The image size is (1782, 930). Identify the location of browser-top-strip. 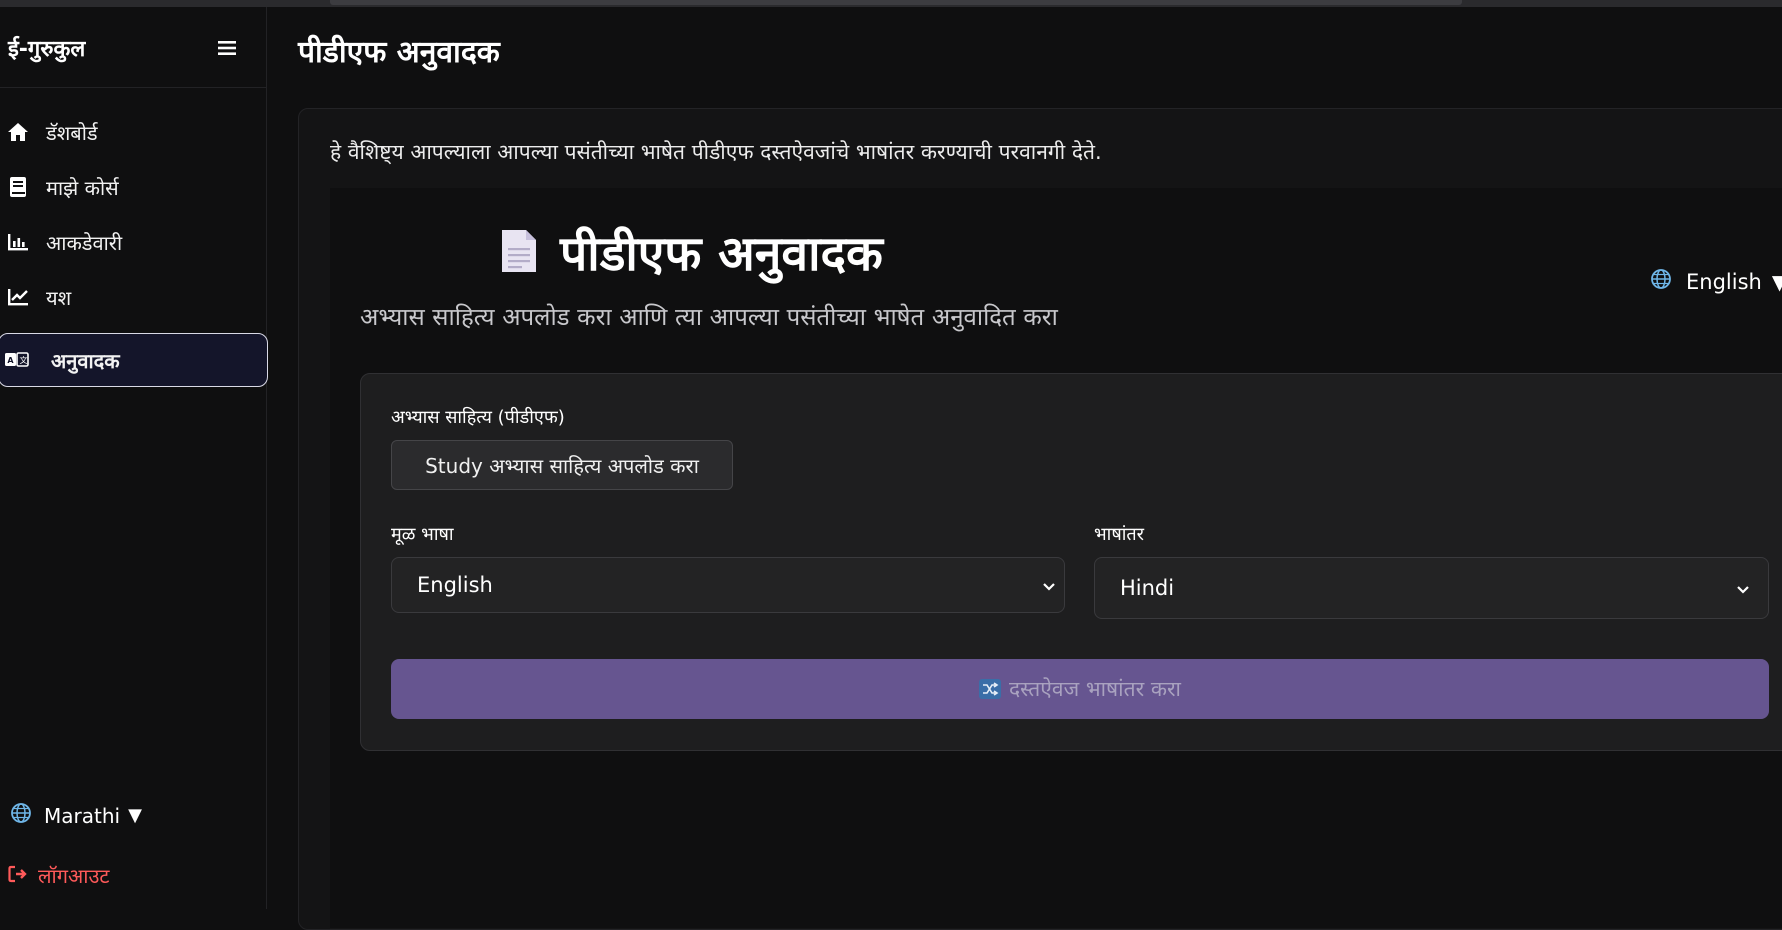
(891, 3).